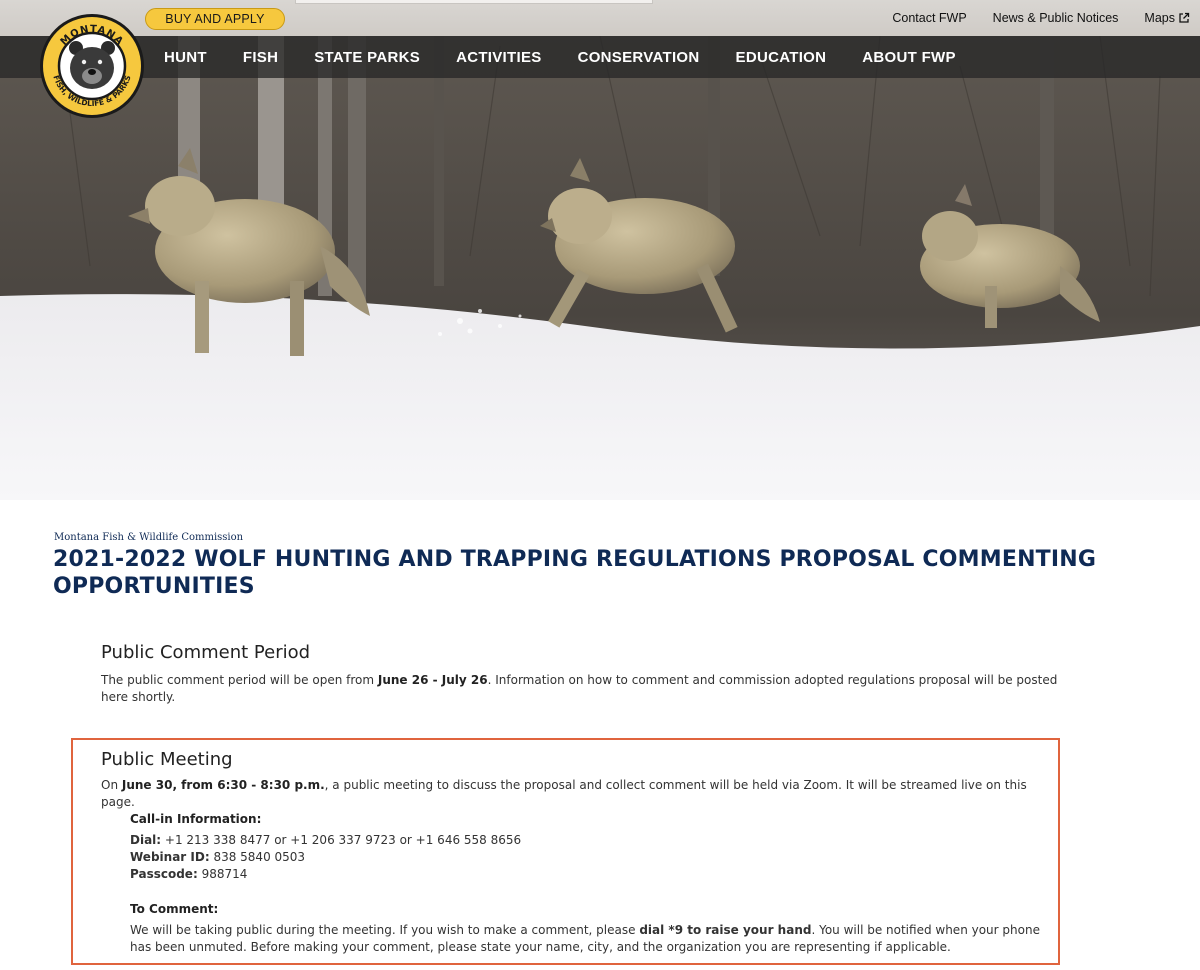 The image size is (1200, 970). What do you see at coordinates (929, 18) in the screenshot?
I see `contact-fwp-link: Contact FWP` at bounding box center [929, 18].